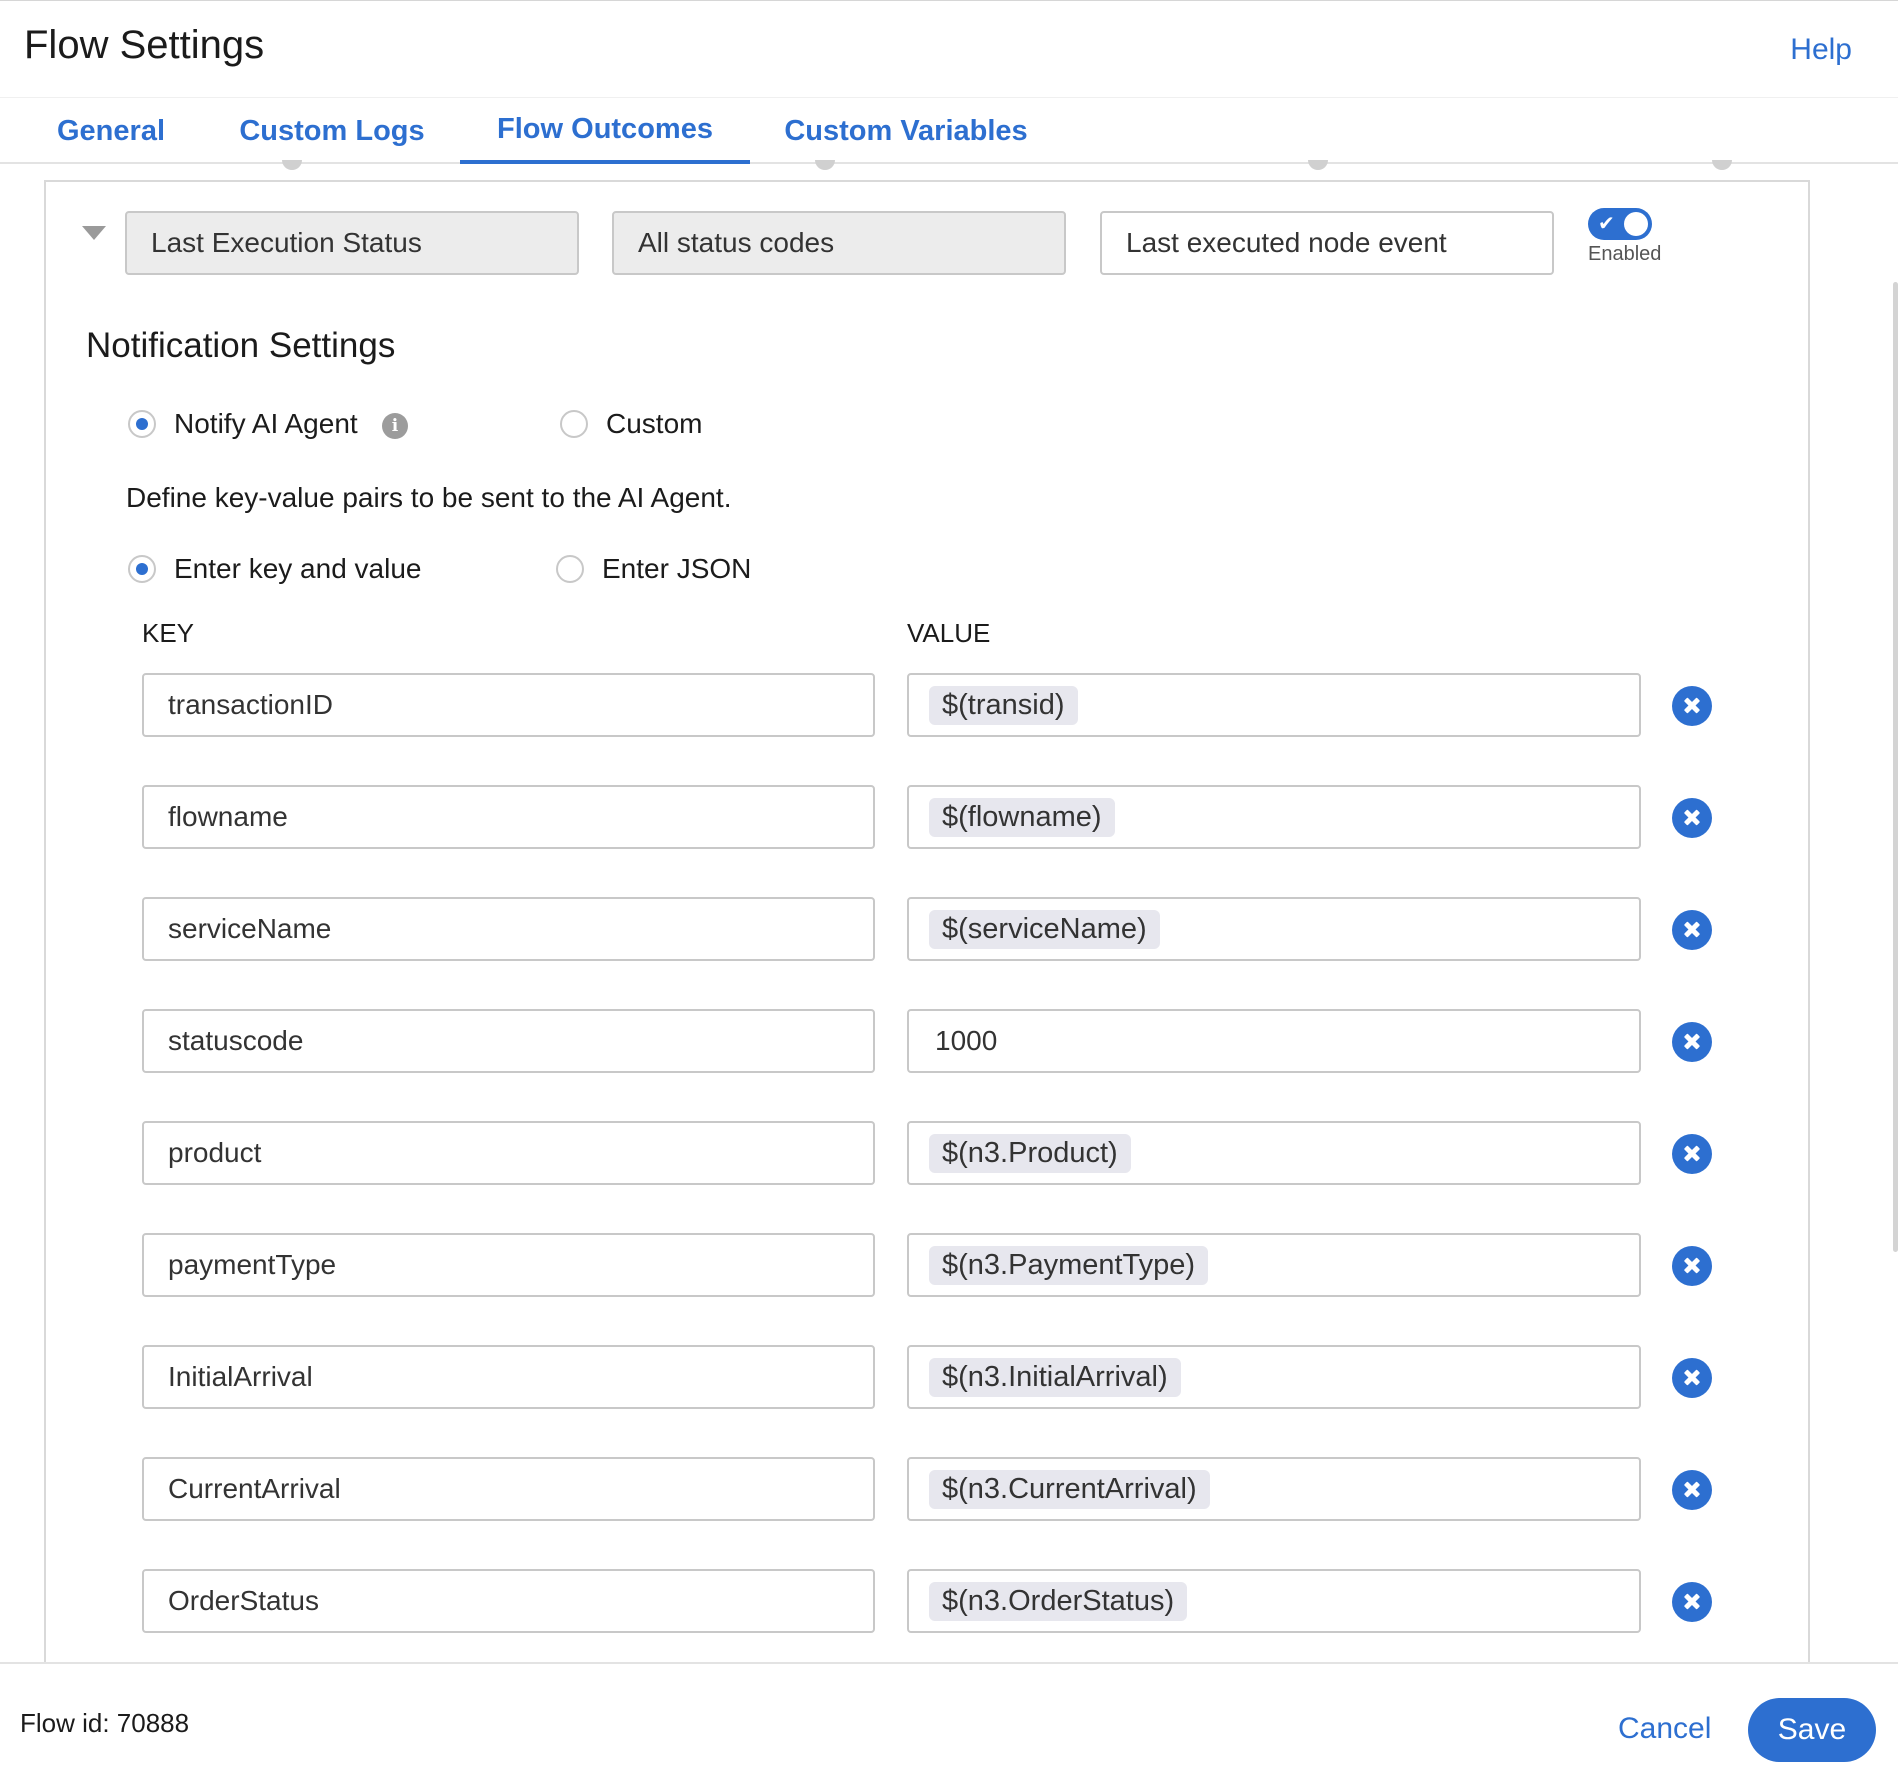 This screenshot has height=1776, width=1898. What do you see at coordinates (1274, 1153) in the screenshot?
I see `value-input: $(n3.Product)` at bounding box center [1274, 1153].